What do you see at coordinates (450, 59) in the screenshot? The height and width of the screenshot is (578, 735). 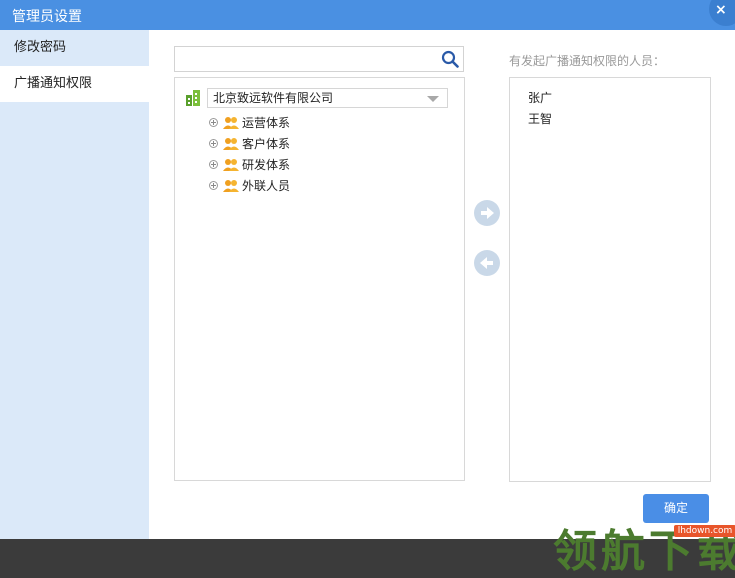 I see `search-icon` at bounding box center [450, 59].